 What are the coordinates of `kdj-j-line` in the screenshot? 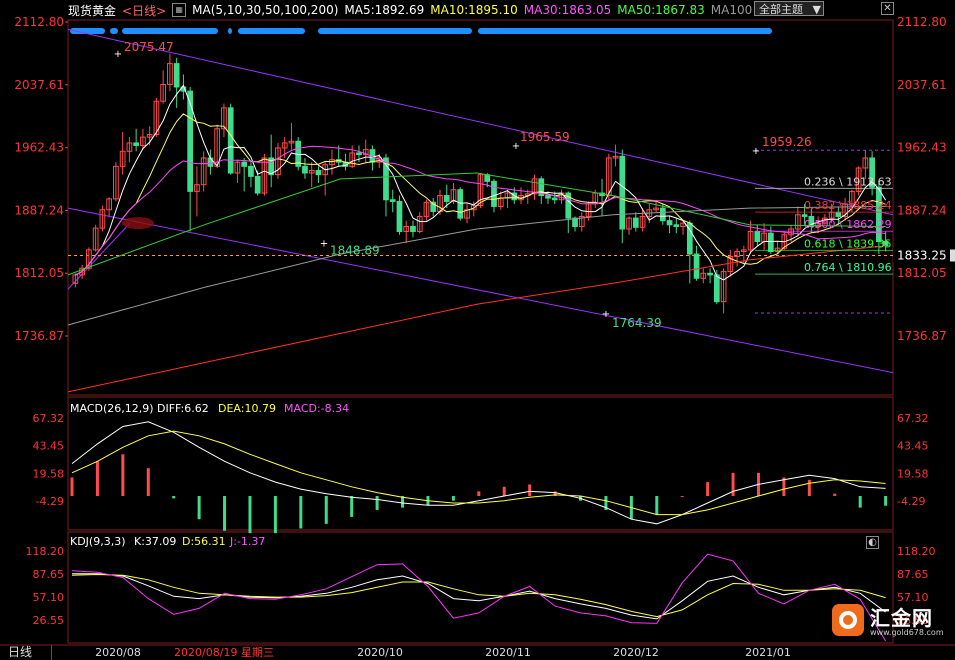 It's located at (479, 597).